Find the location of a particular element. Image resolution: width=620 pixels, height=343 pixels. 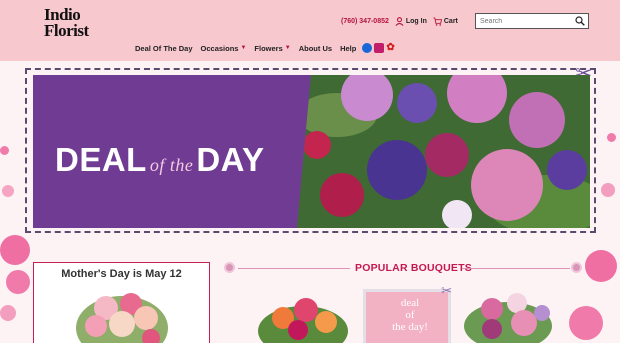

deal-card-line2: of is located at coordinates (410, 315).